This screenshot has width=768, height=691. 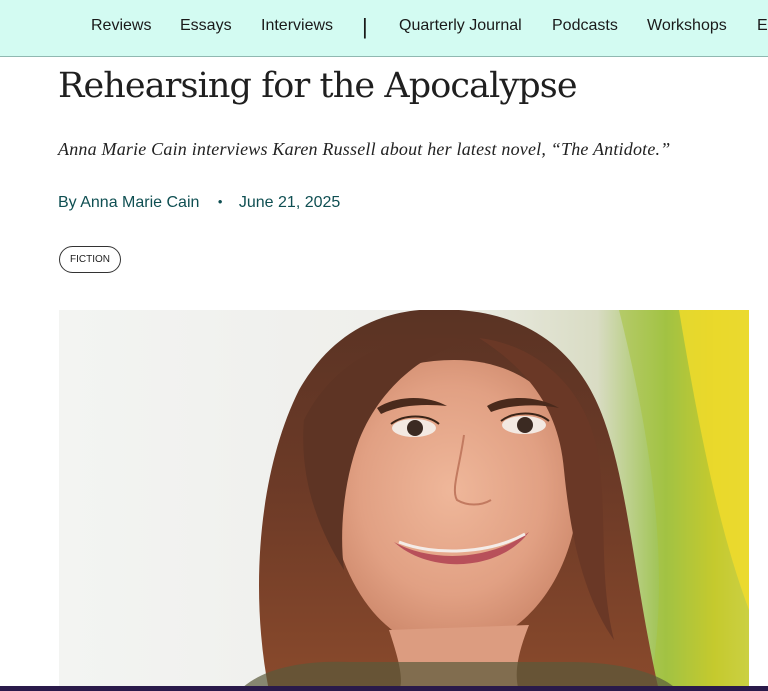 I want to click on byline: By Anna Marie Cain • June 21, 2025, so click(x=199, y=203).